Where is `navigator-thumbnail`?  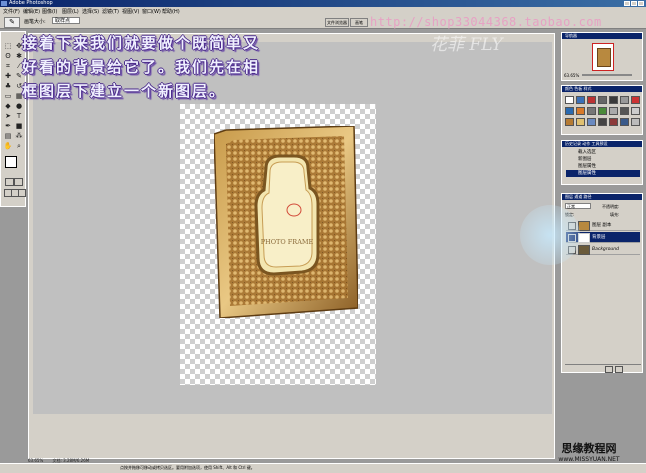
navigator-thumbnail is located at coordinates (603, 57).